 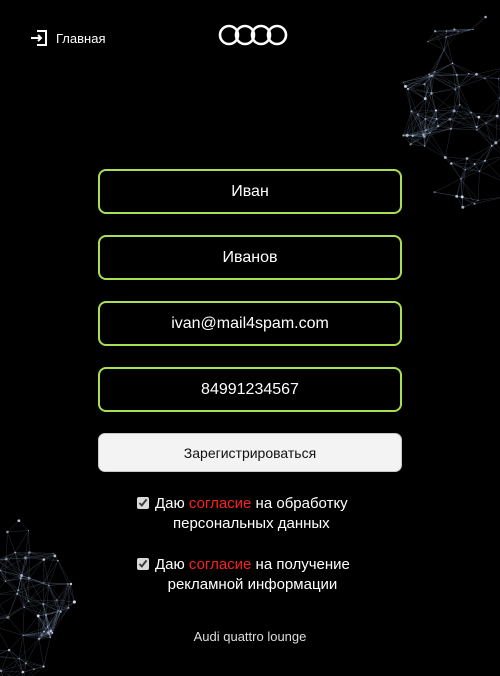 What do you see at coordinates (143, 564) in the screenshot?
I see `consent-advertising-checkbox` at bounding box center [143, 564].